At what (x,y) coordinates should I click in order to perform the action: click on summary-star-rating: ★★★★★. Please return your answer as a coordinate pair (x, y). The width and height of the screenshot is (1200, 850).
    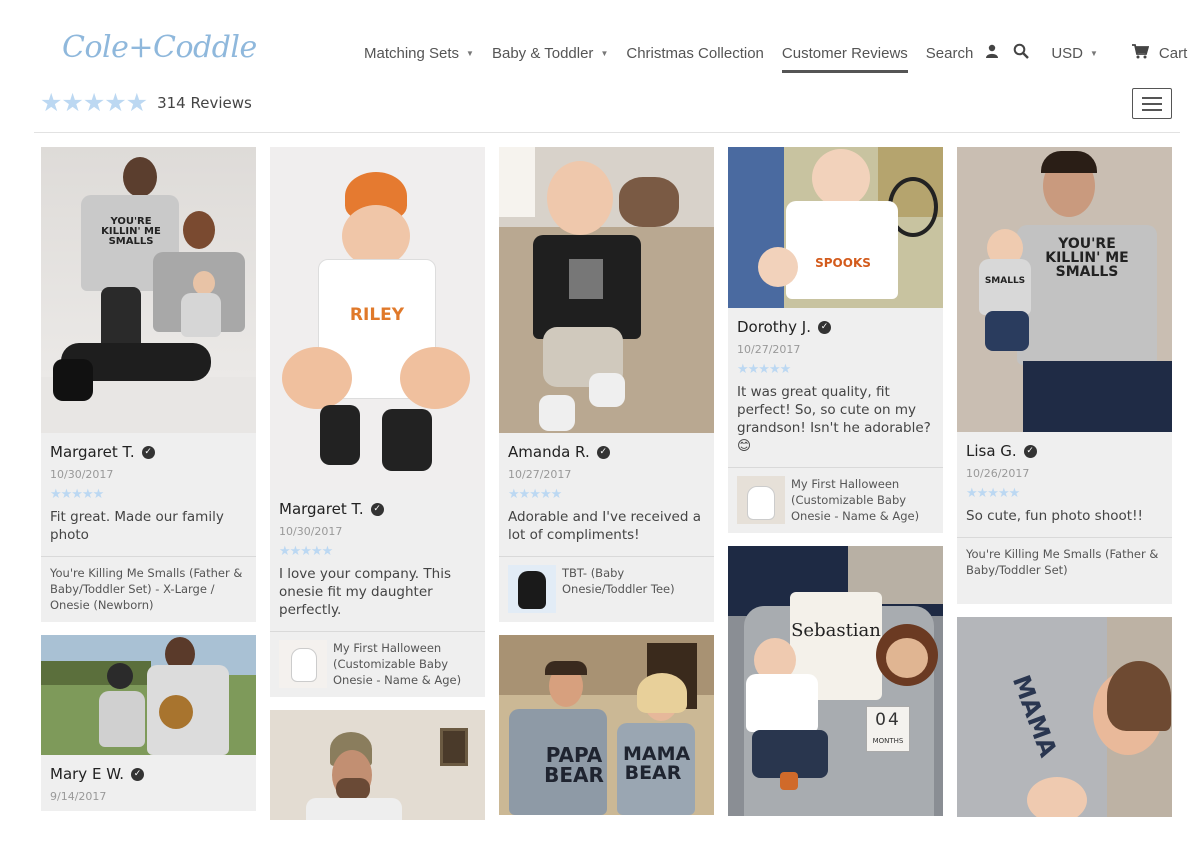
    Looking at the image, I should click on (94, 102).